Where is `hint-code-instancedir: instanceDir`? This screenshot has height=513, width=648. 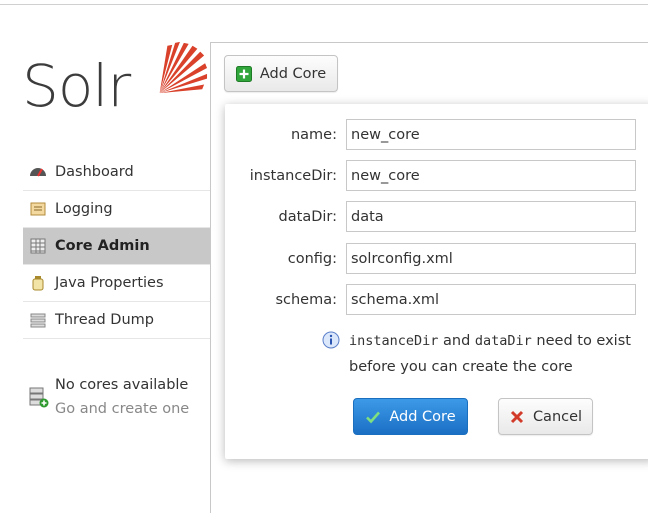 hint-code-instancedir: instanceDir is located at coordinates (394, 341).